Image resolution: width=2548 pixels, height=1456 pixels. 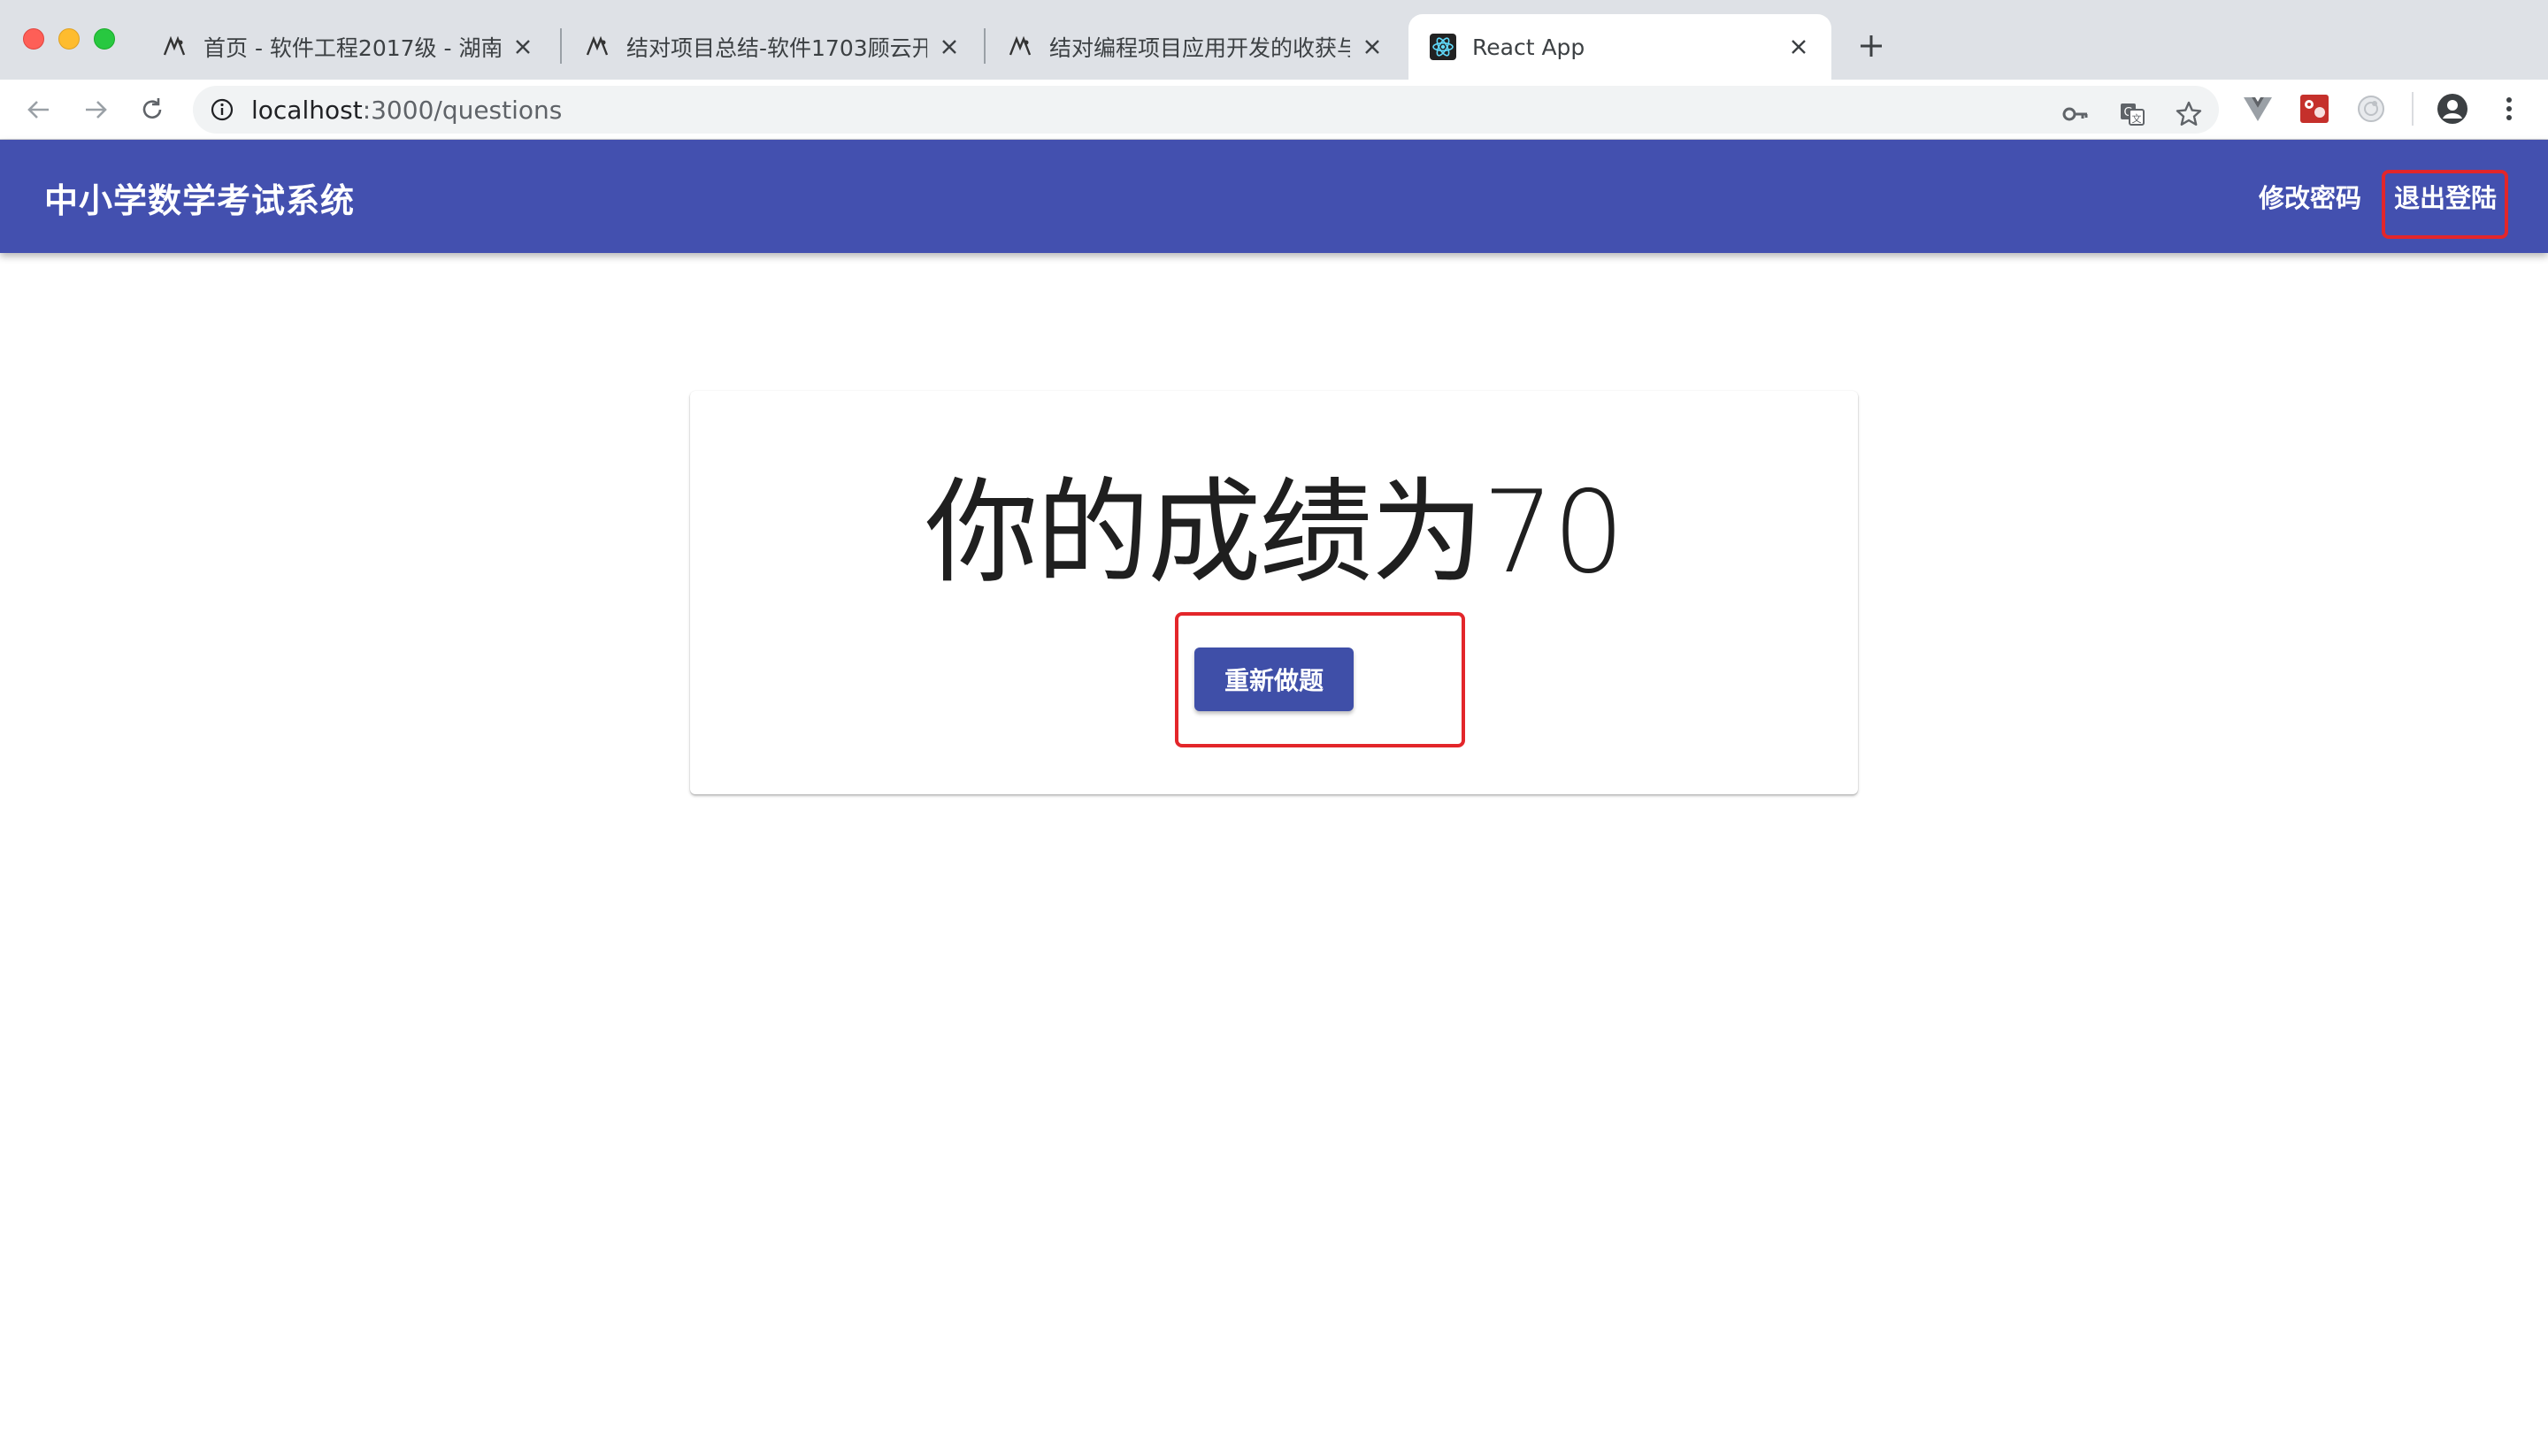 I want to click on url-host: localhost, so click(x=307, y=110).